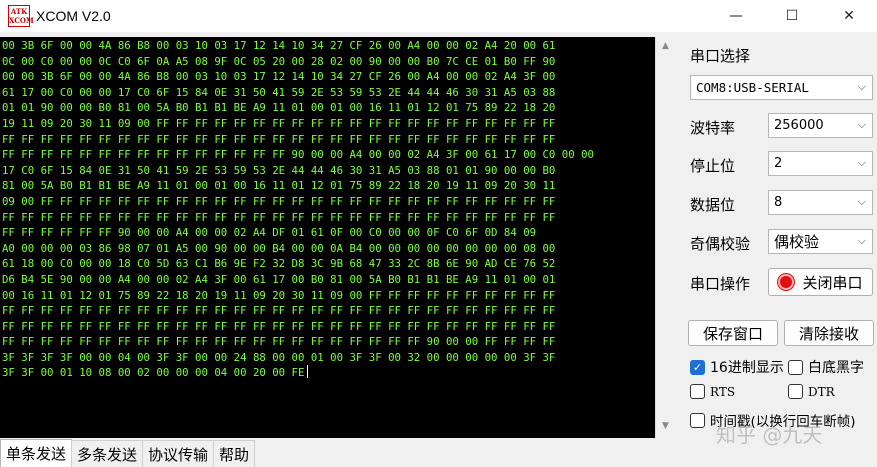 This screenshot has width=877, height=467. What do you see at coordinates (665, 46) in the screenshot?
I see `scroll-up-icon: ▲` at bounding box center [665, 46].